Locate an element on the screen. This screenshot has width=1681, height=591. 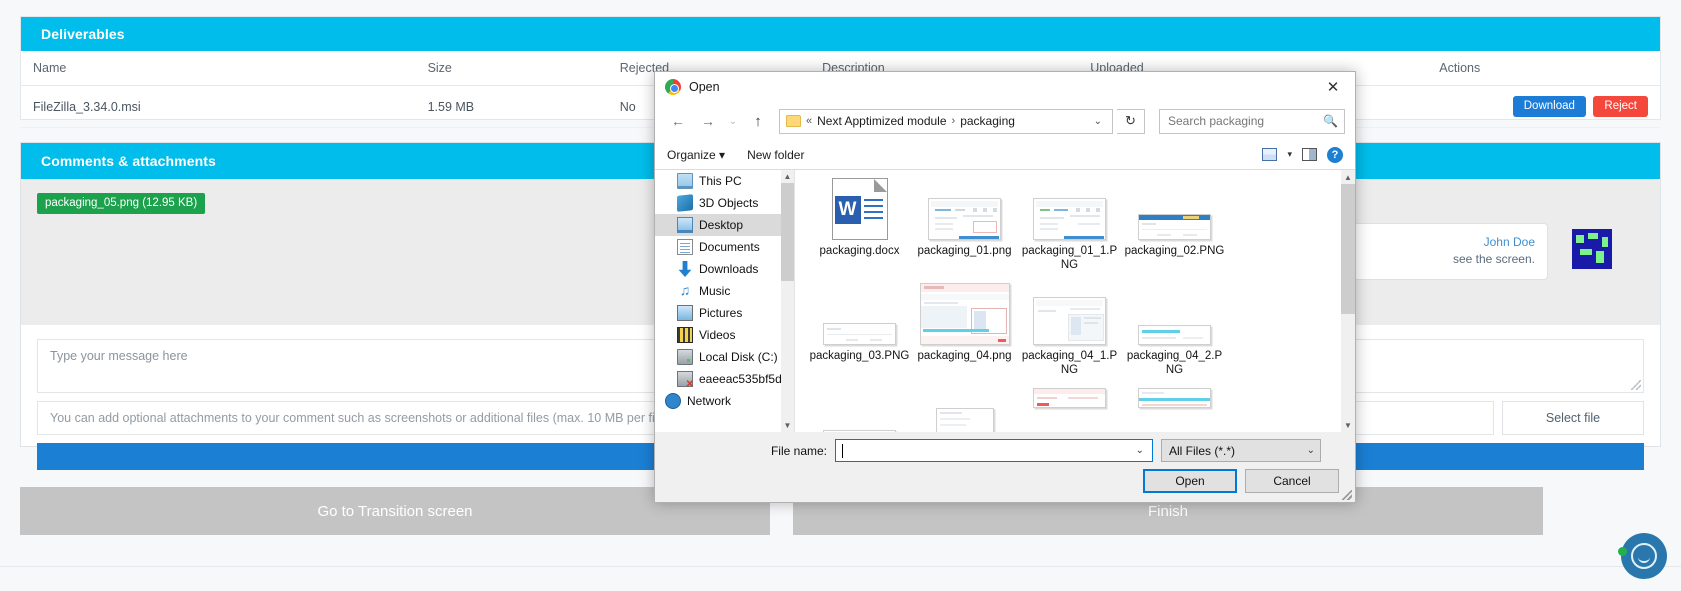
file-item: packaging_04_3.PNG is located at coordinates (859, 410).